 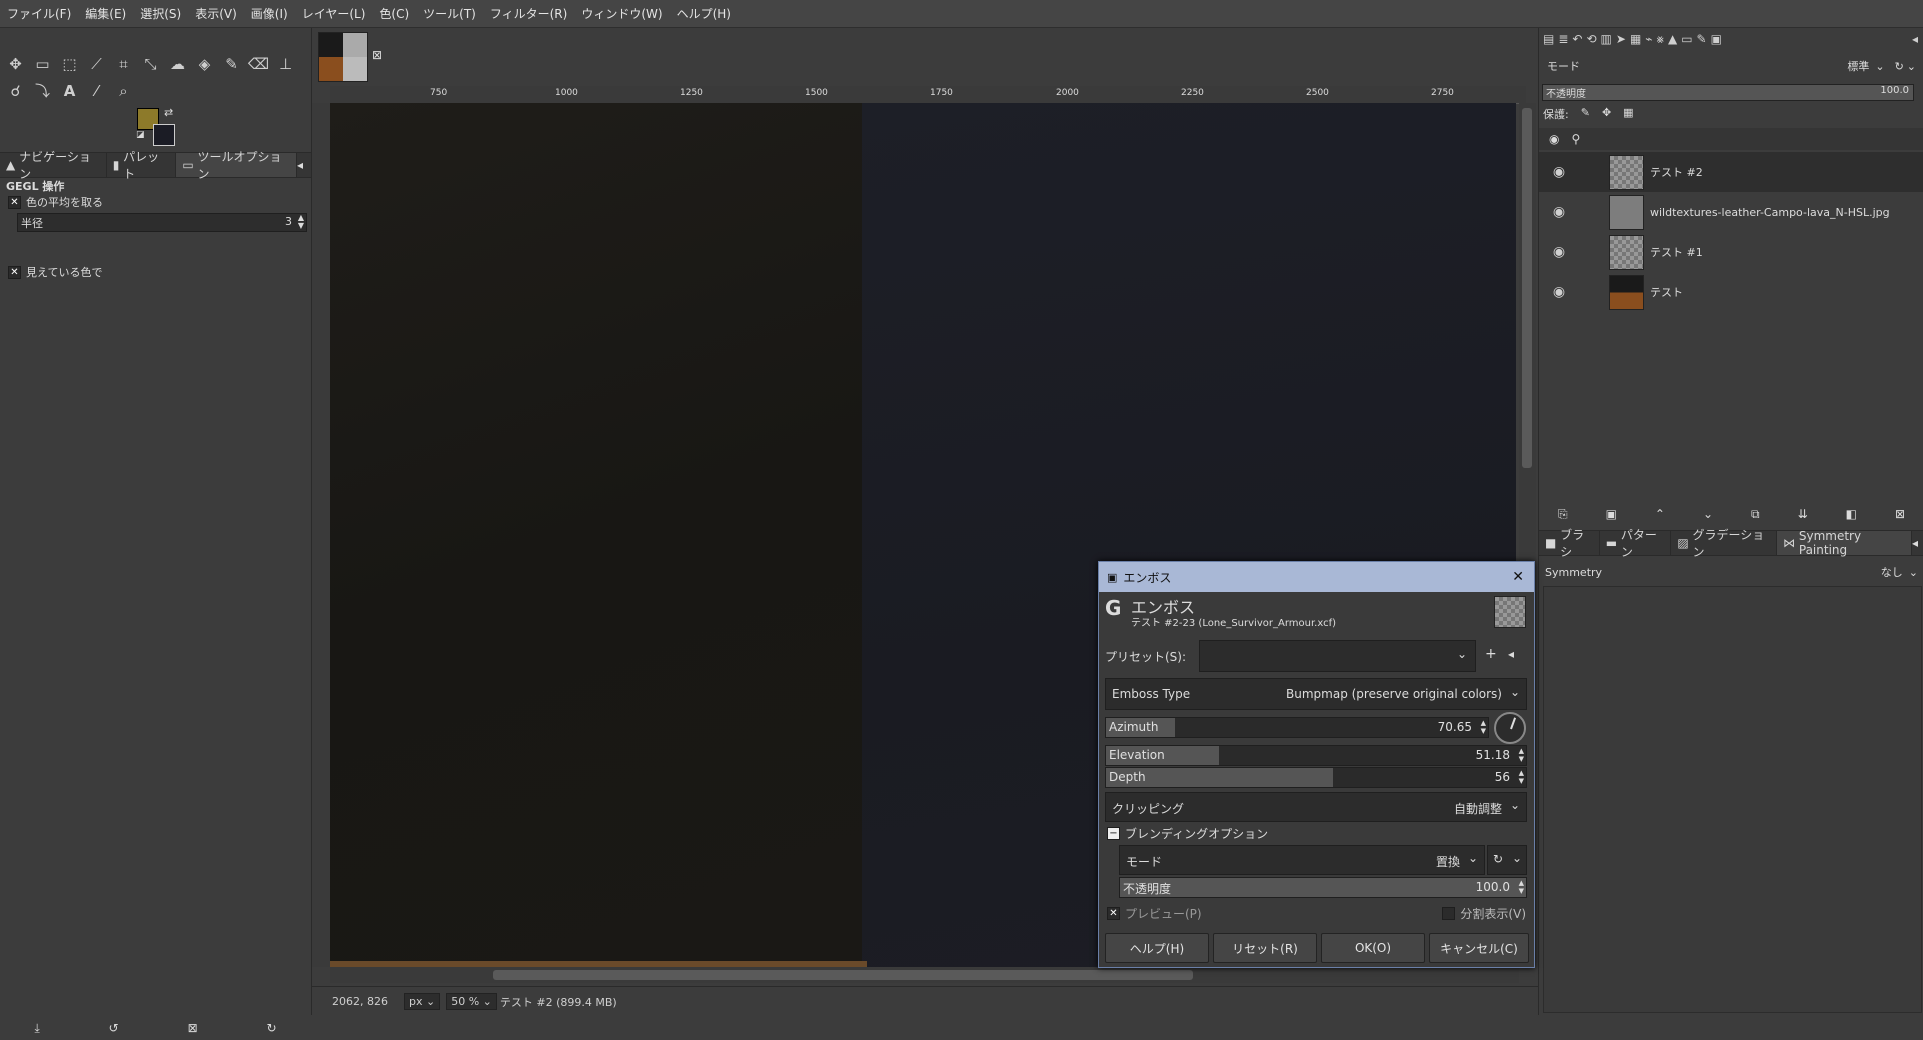 What do you see at coordinates (1337, 656) in the screenshot?
I see `preset-combo: ⌄` at bounding box center [1337, 656].